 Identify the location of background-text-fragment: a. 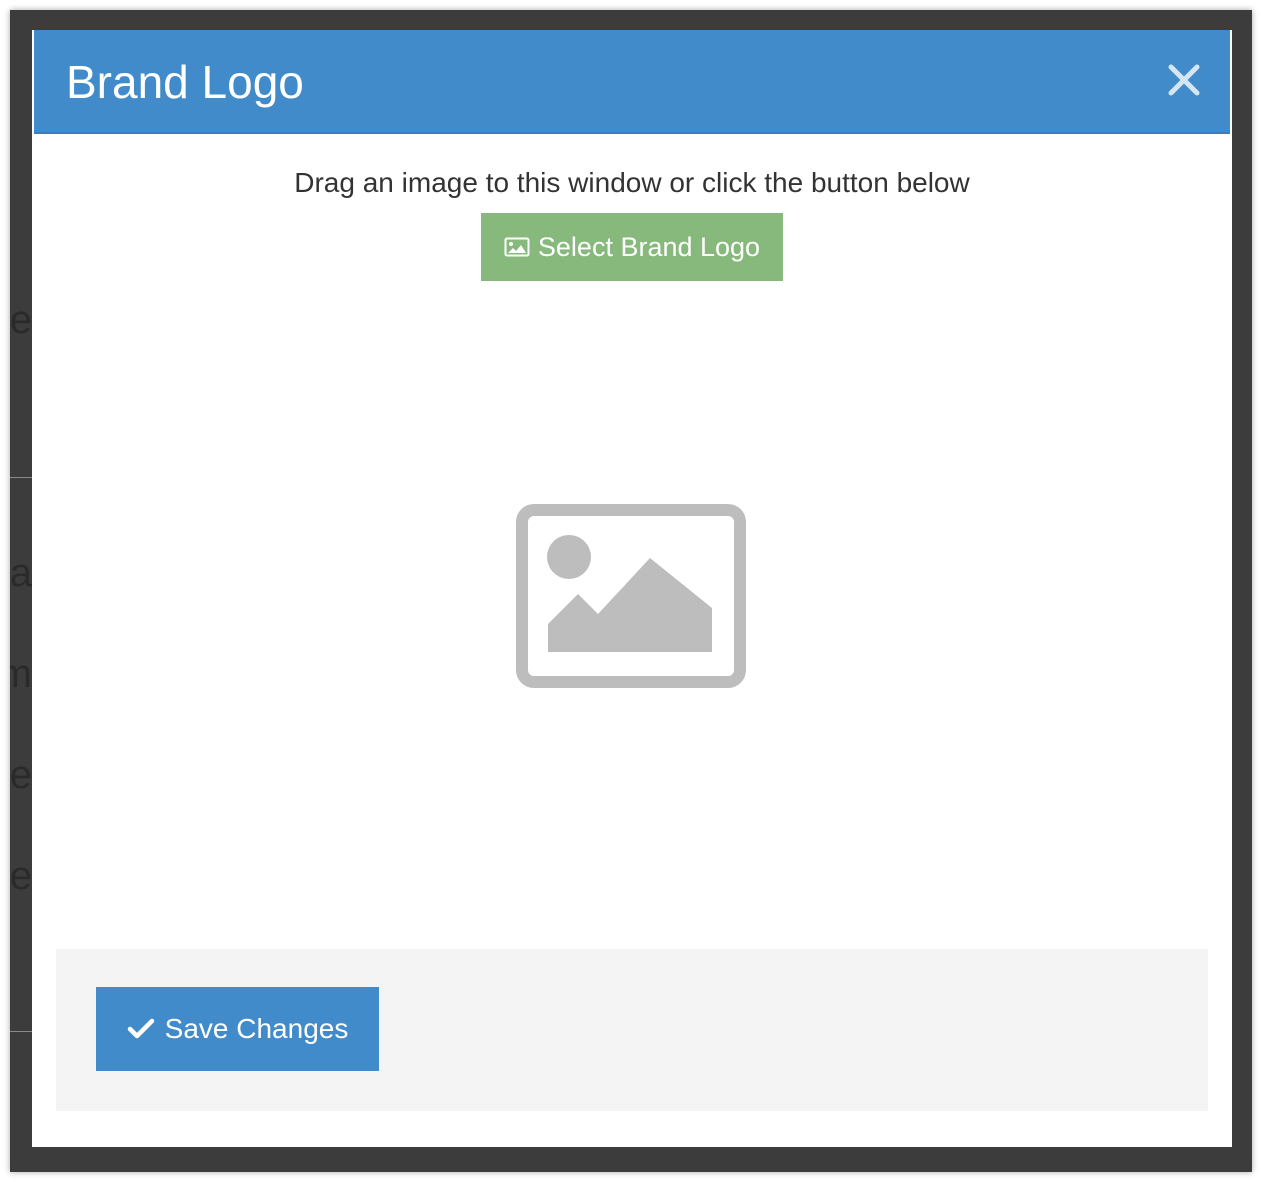
(21, 573).